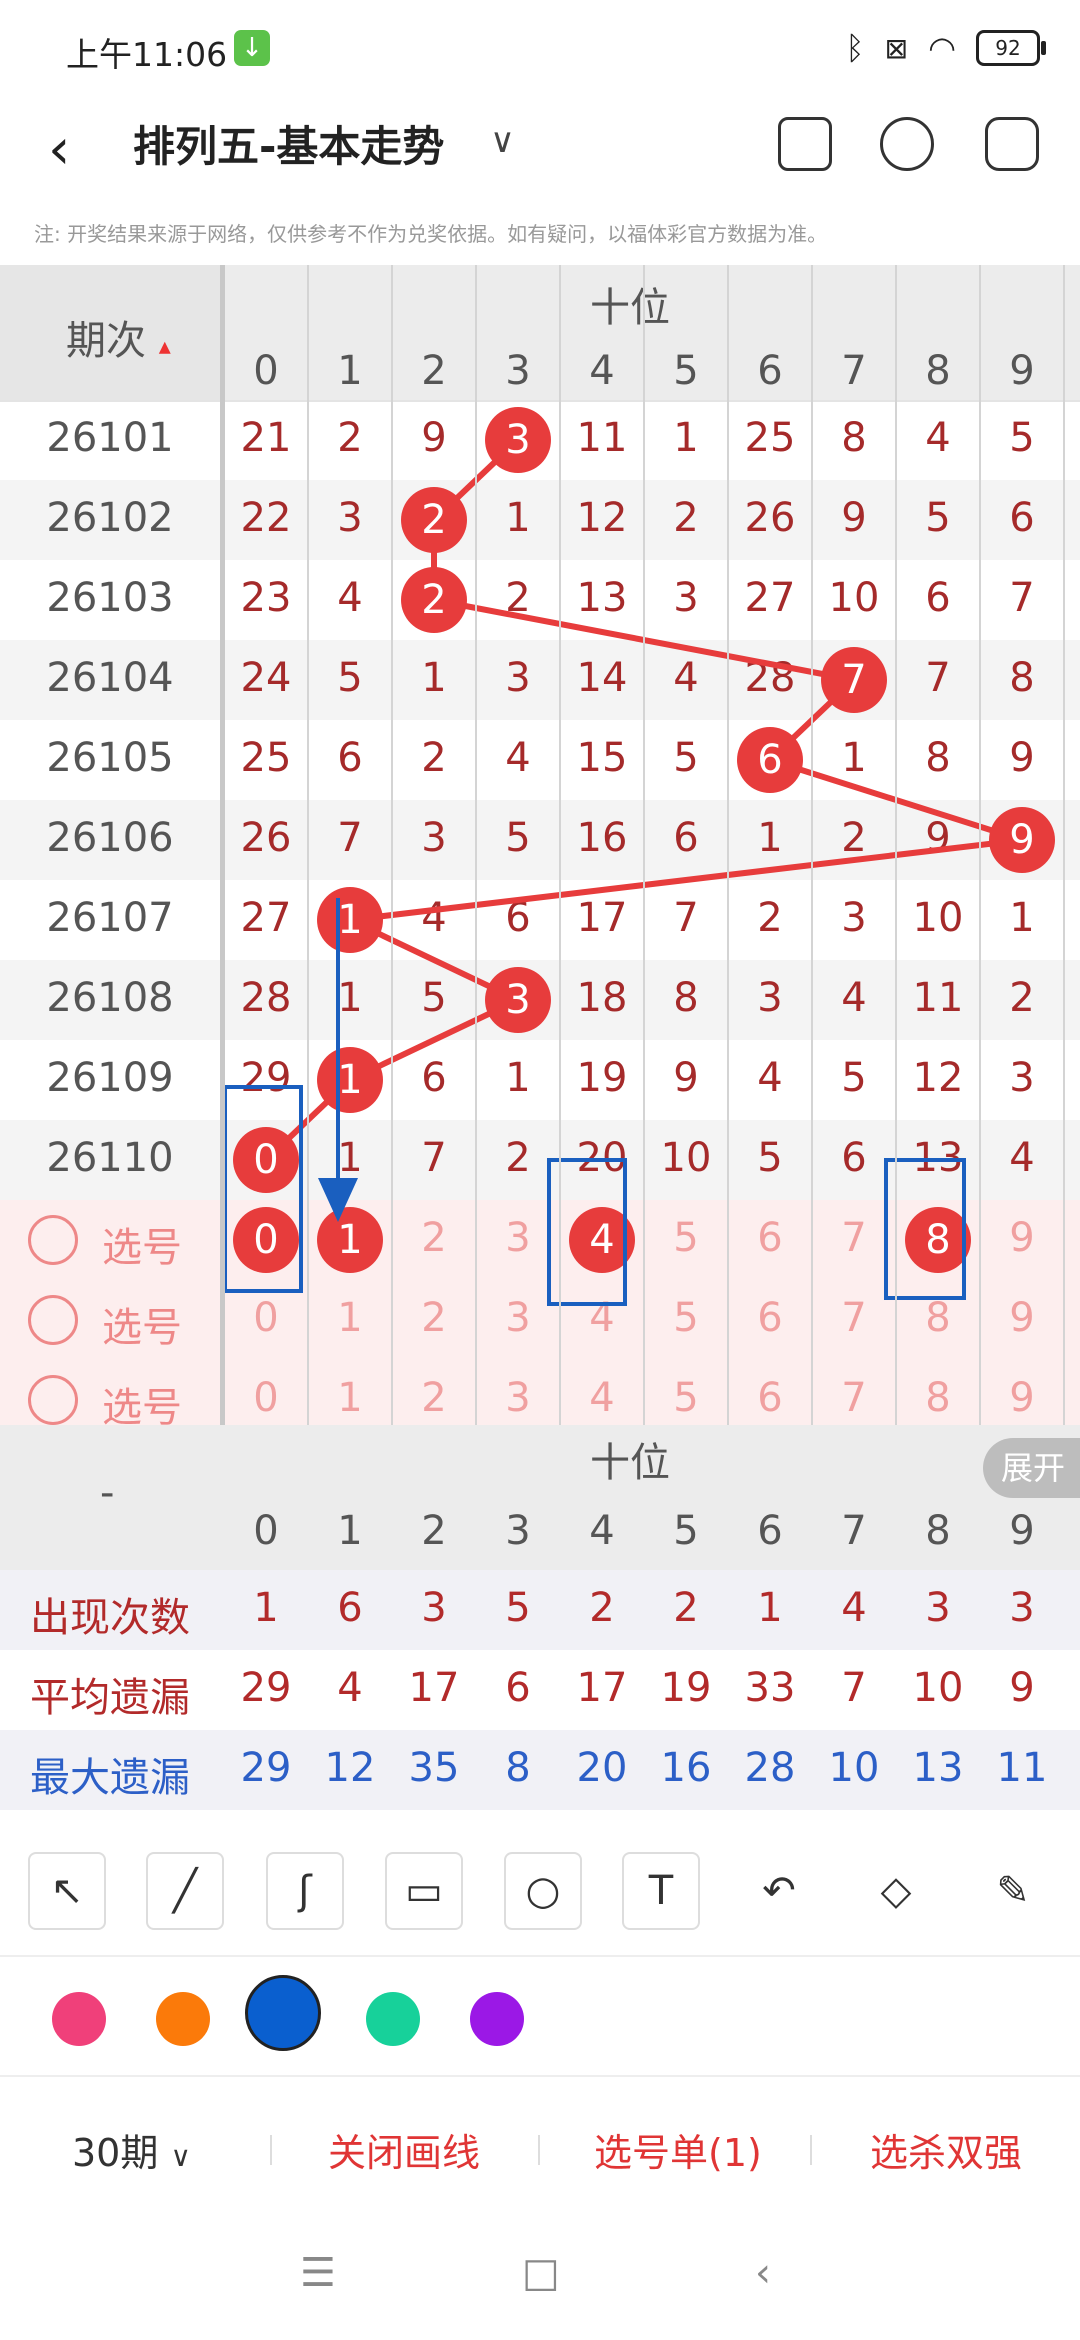 This screenshot has width=1080, height=2340. Describe the element at coordinates (896, 1891) in the screenshot. I see `eraser-icon: ◇` at that location.